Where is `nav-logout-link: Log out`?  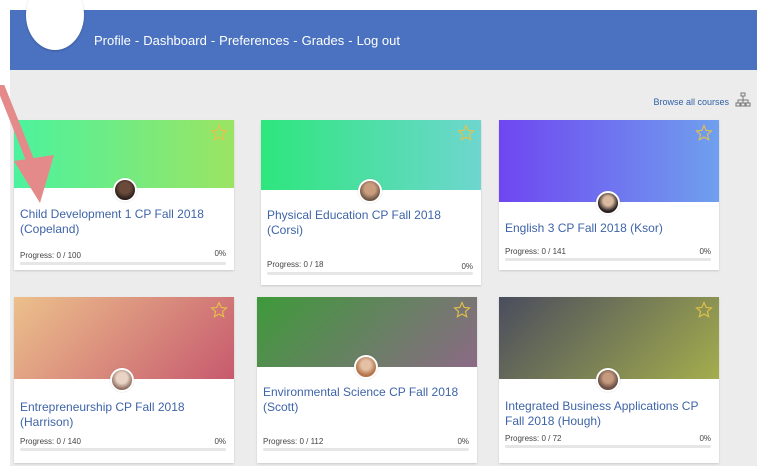
nav-logout-link: Log out is located at coordinates (378, 40).